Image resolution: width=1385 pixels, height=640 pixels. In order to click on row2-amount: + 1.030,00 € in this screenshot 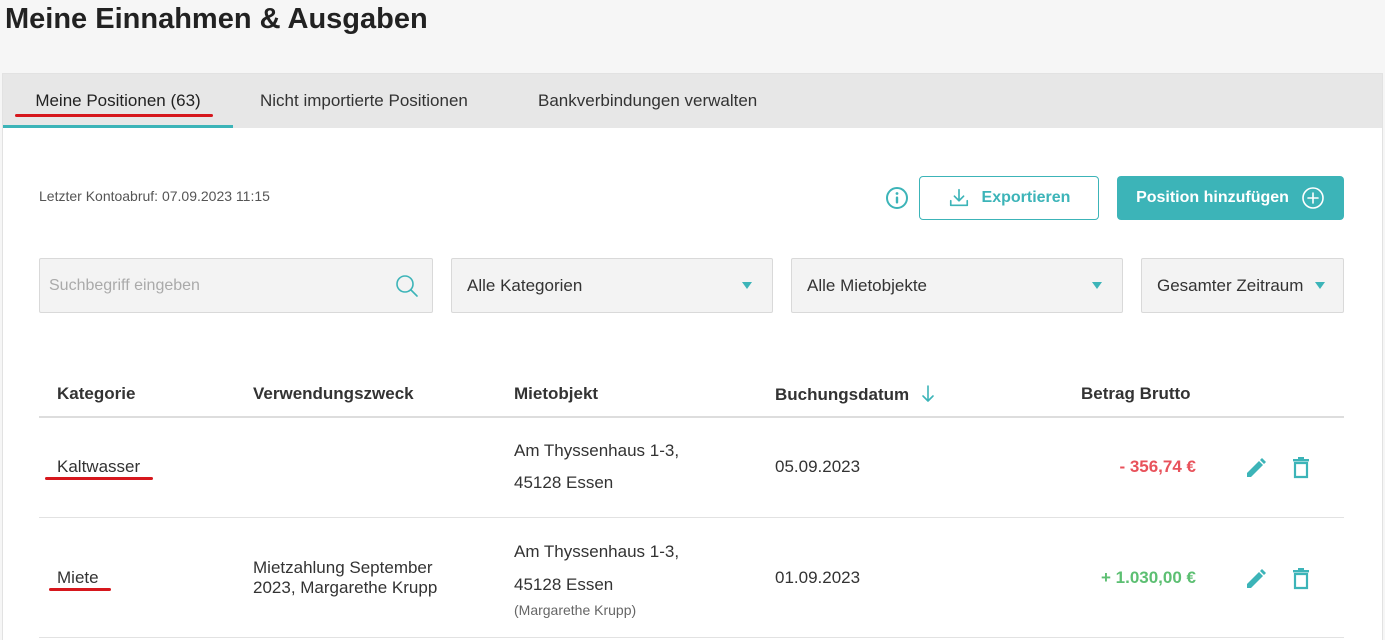, I will do `click(1148, 577)`.